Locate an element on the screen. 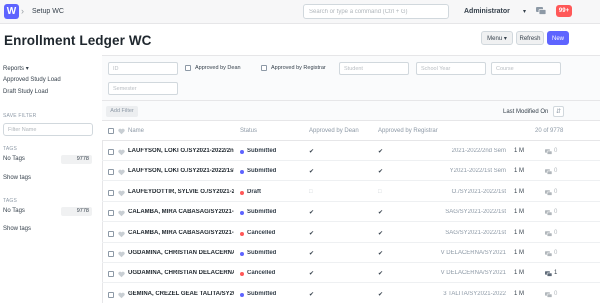  semester-filter-input is located at coordinates (143, 88).